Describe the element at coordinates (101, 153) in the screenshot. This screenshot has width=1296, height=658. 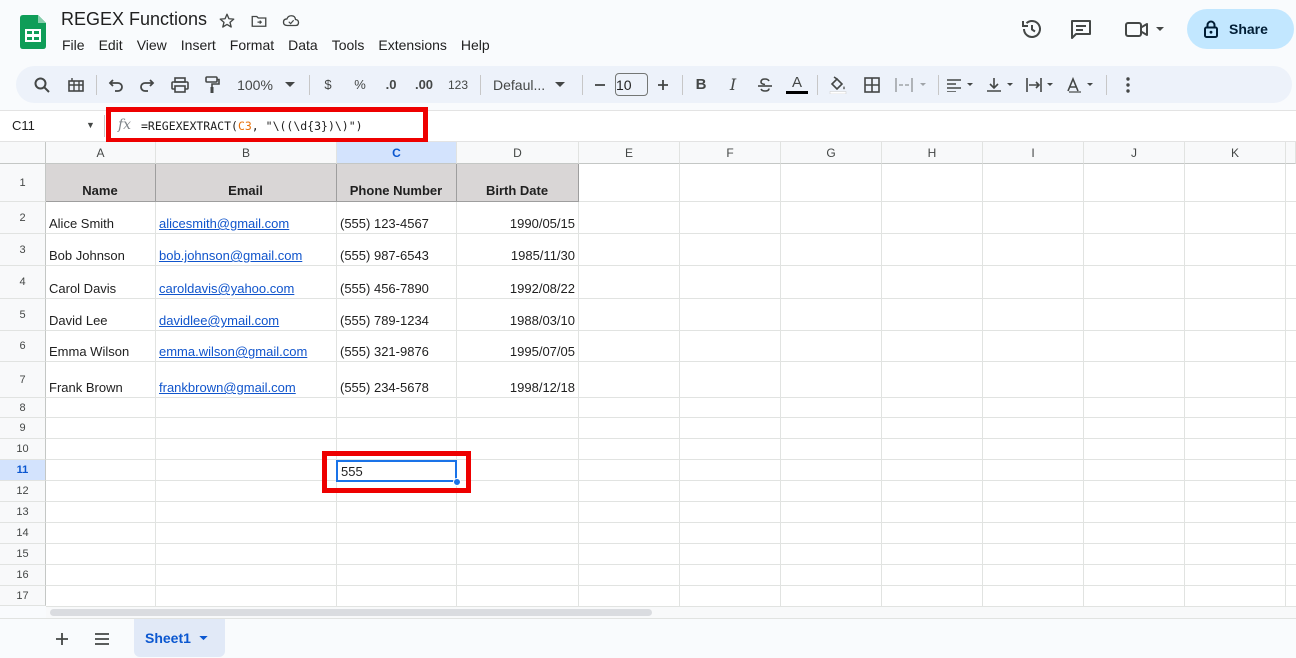
I see `column-header-a: A` at that location.